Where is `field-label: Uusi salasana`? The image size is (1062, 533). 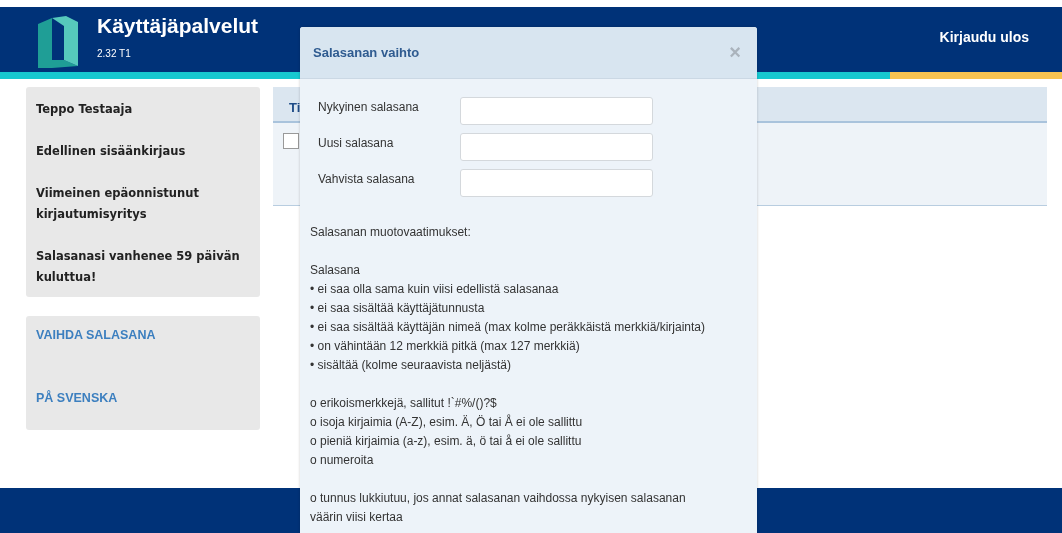
field-label: Uusi salasana is located at coordinates (356, 143).